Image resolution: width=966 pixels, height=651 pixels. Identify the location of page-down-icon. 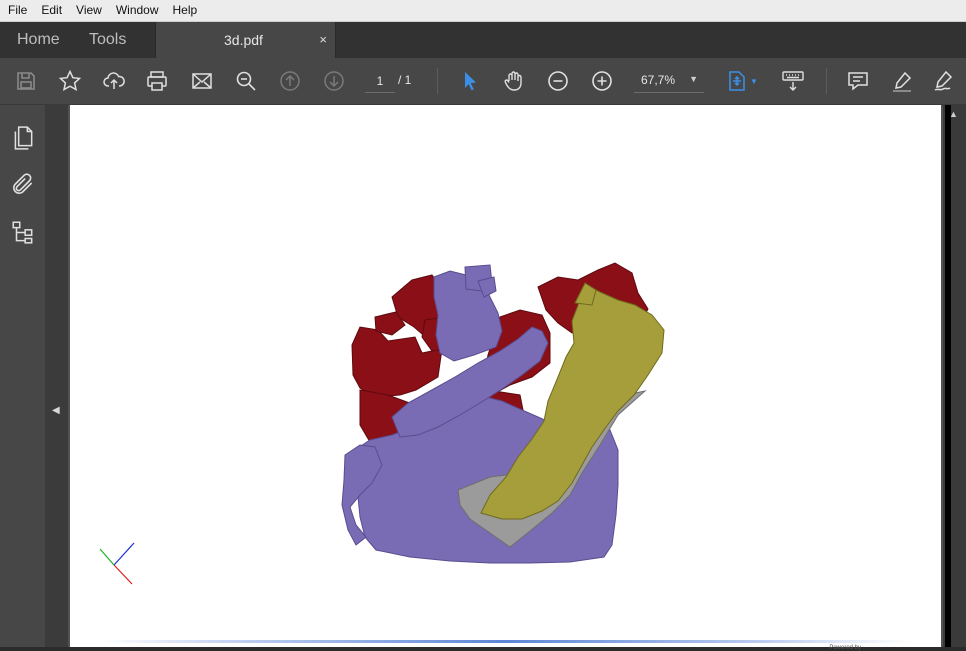
(334, 81).